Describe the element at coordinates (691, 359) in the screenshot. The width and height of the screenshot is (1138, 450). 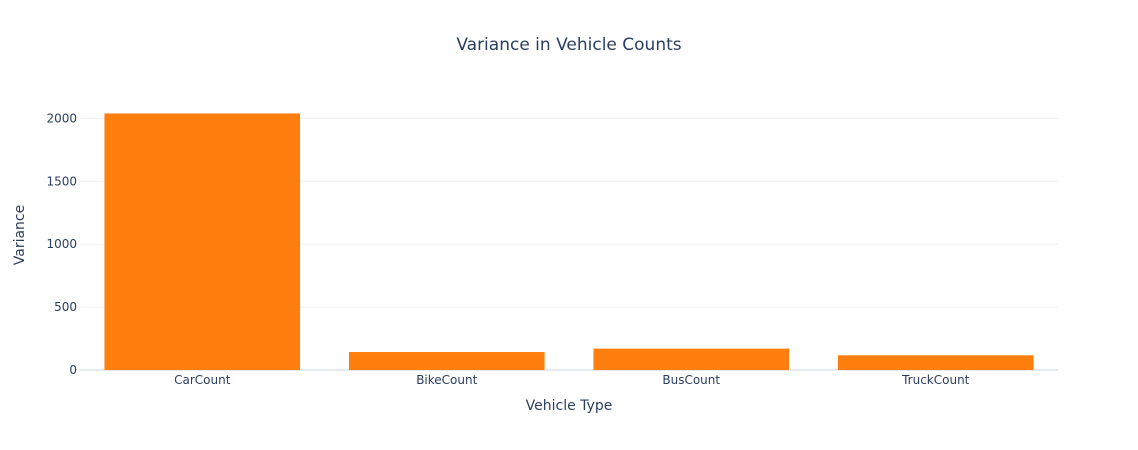
I see `bar-buscount` at that location.